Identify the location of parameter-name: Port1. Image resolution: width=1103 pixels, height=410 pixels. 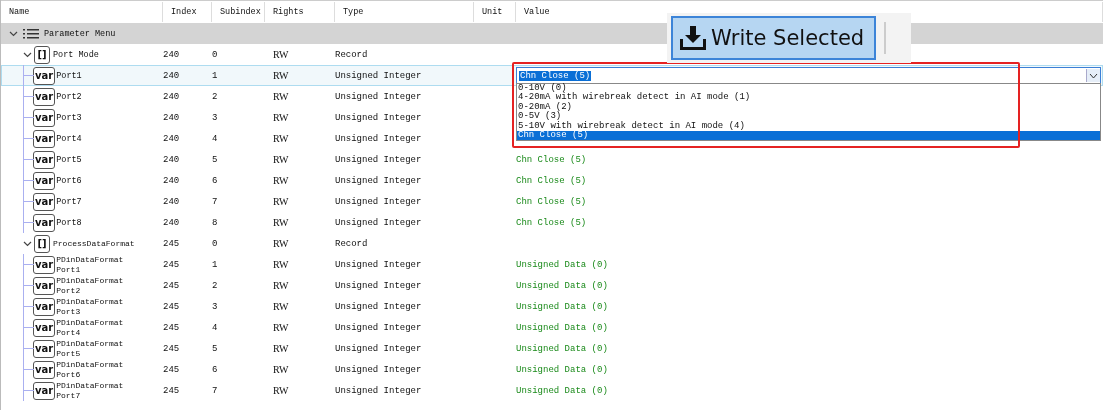
(69, 75).